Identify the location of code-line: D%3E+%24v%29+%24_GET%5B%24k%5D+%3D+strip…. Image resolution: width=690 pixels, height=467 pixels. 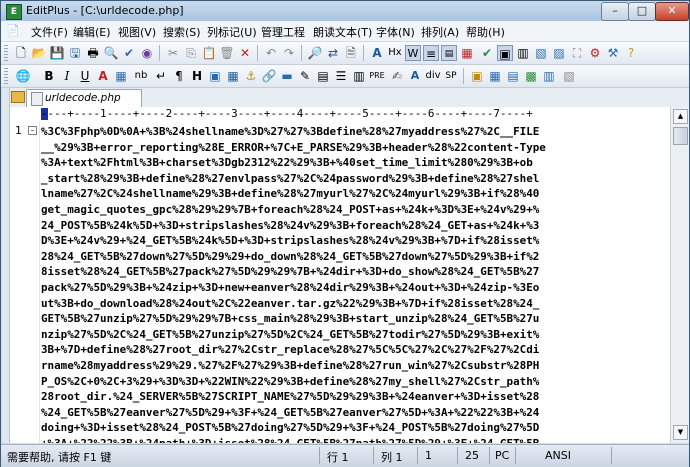
(290, 241).